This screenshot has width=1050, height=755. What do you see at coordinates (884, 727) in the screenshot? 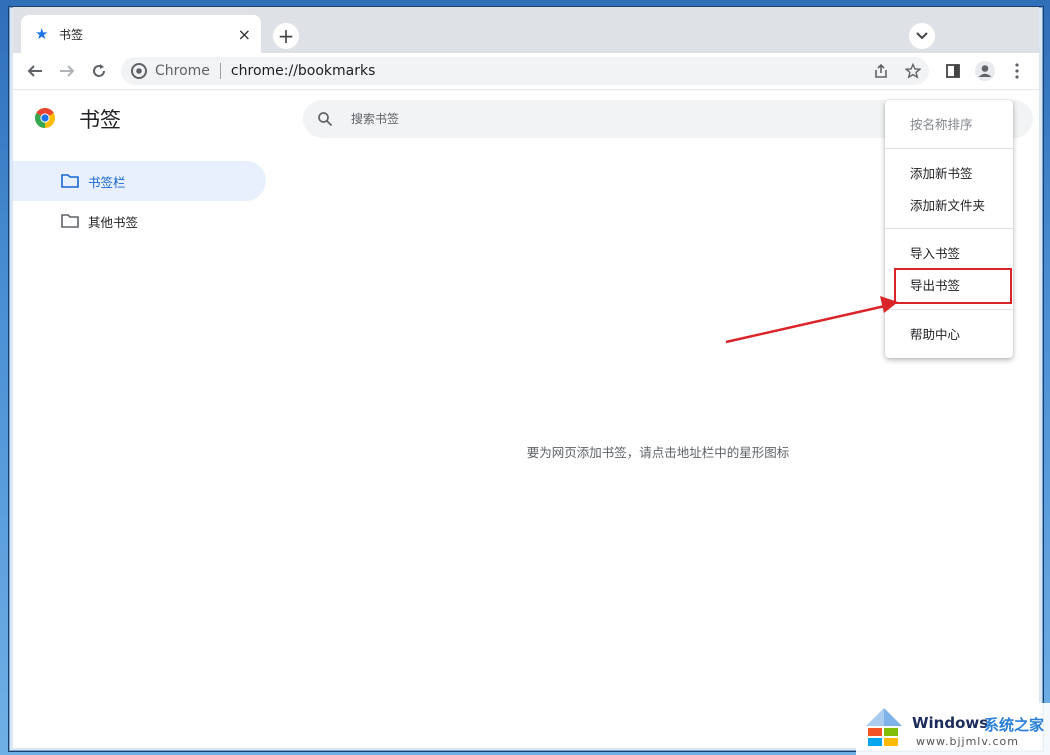
I see `windows-logo-icon` at bounding box center [884, 727].